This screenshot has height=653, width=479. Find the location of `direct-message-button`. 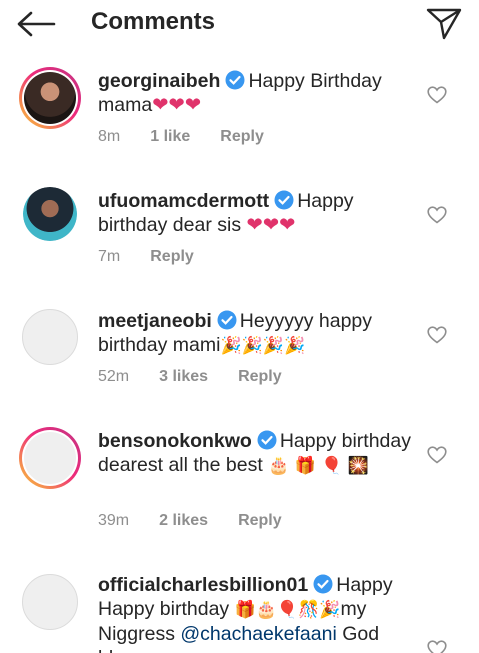

direct-message-button is located at coordinates (444, 24).